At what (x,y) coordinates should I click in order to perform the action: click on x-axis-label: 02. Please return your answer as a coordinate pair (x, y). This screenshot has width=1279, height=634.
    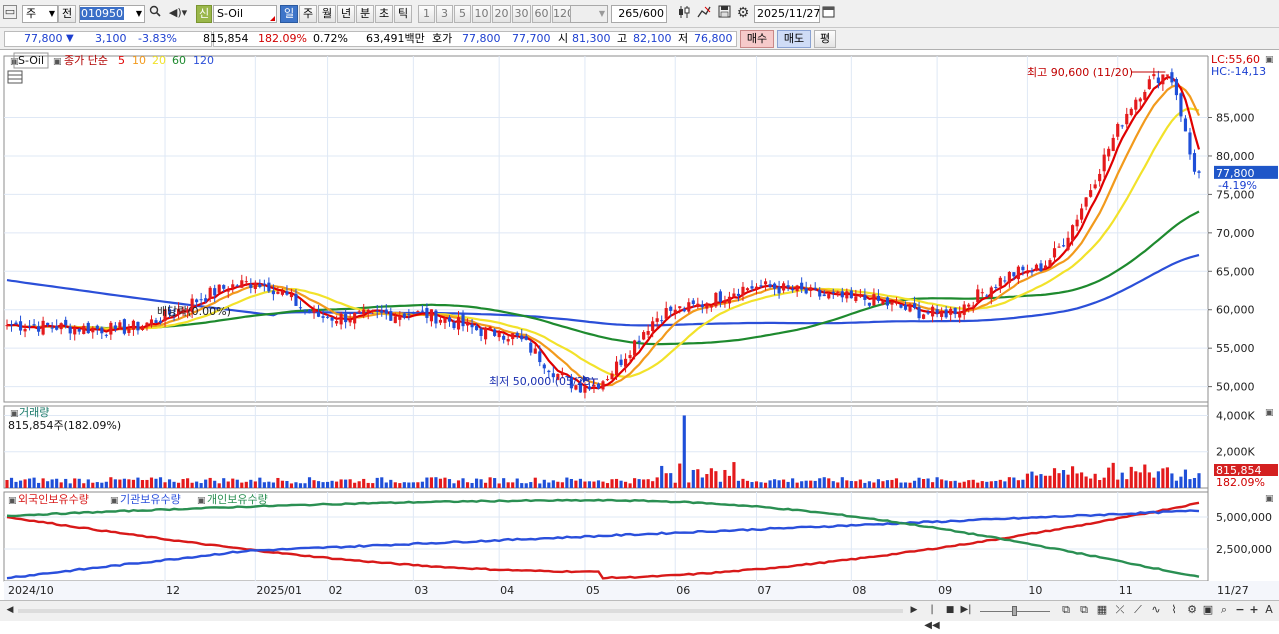
    Looking at the image, I should click on (336, 590).